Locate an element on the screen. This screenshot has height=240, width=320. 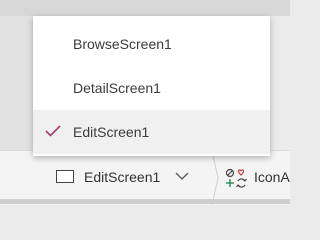
screen-option-edit: EditScreen1 is located at coordinates (151, 132).